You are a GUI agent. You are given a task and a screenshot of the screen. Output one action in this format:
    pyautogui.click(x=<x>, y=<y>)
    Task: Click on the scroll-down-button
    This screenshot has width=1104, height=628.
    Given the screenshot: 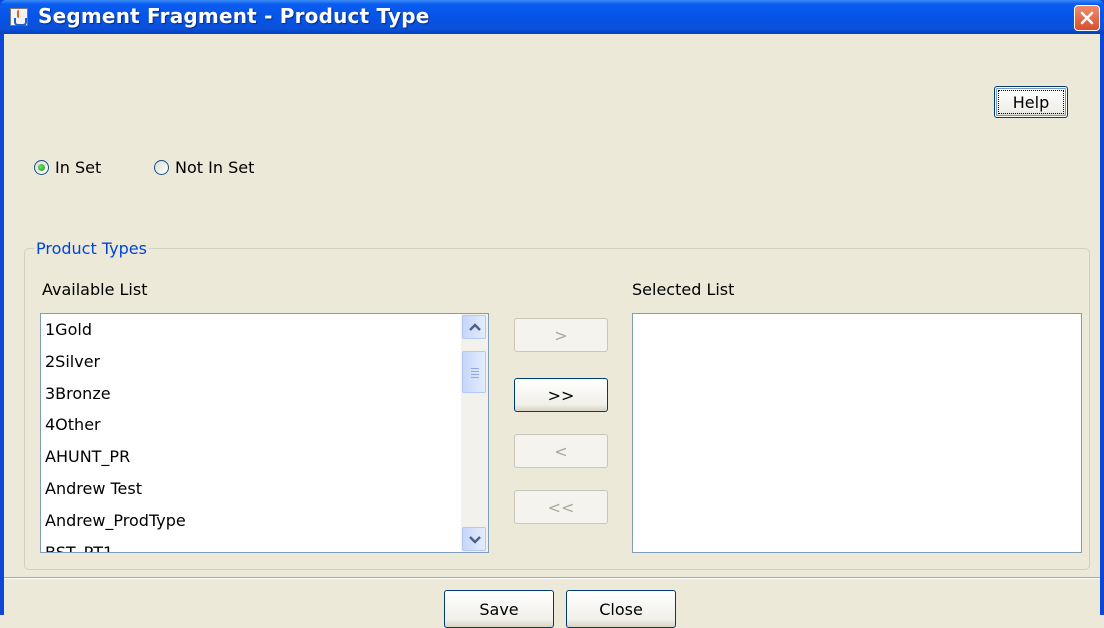 What is the action you would take?
    pyautogui.click(x=474, y=539)
    